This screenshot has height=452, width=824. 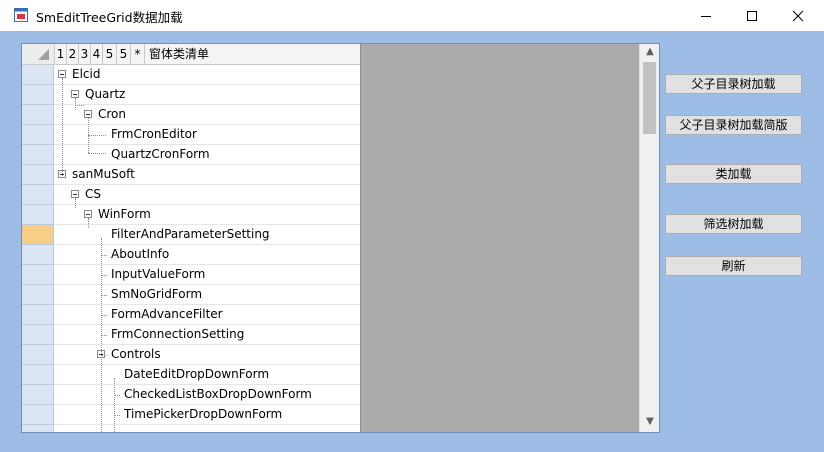 I want to click on tree-node-label: FrmCronEditor, so click(x=154, y=134).